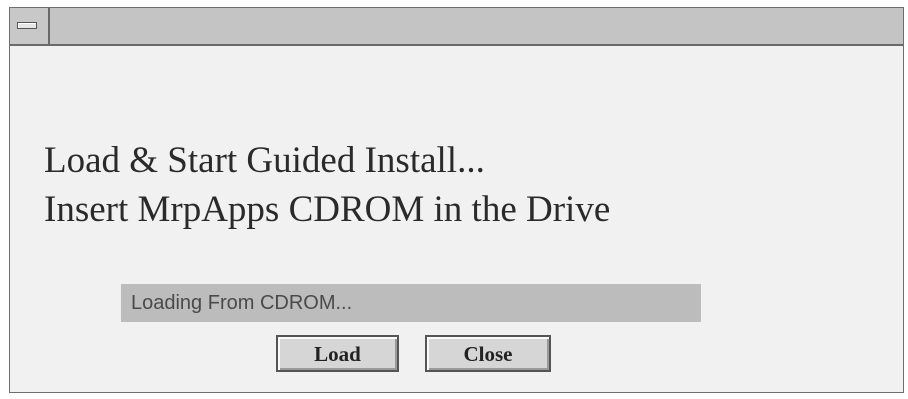  What do you see at coordinates (337, 353) in the screenshot?
I see `load-button: Load` at bounding box center [337, 353].